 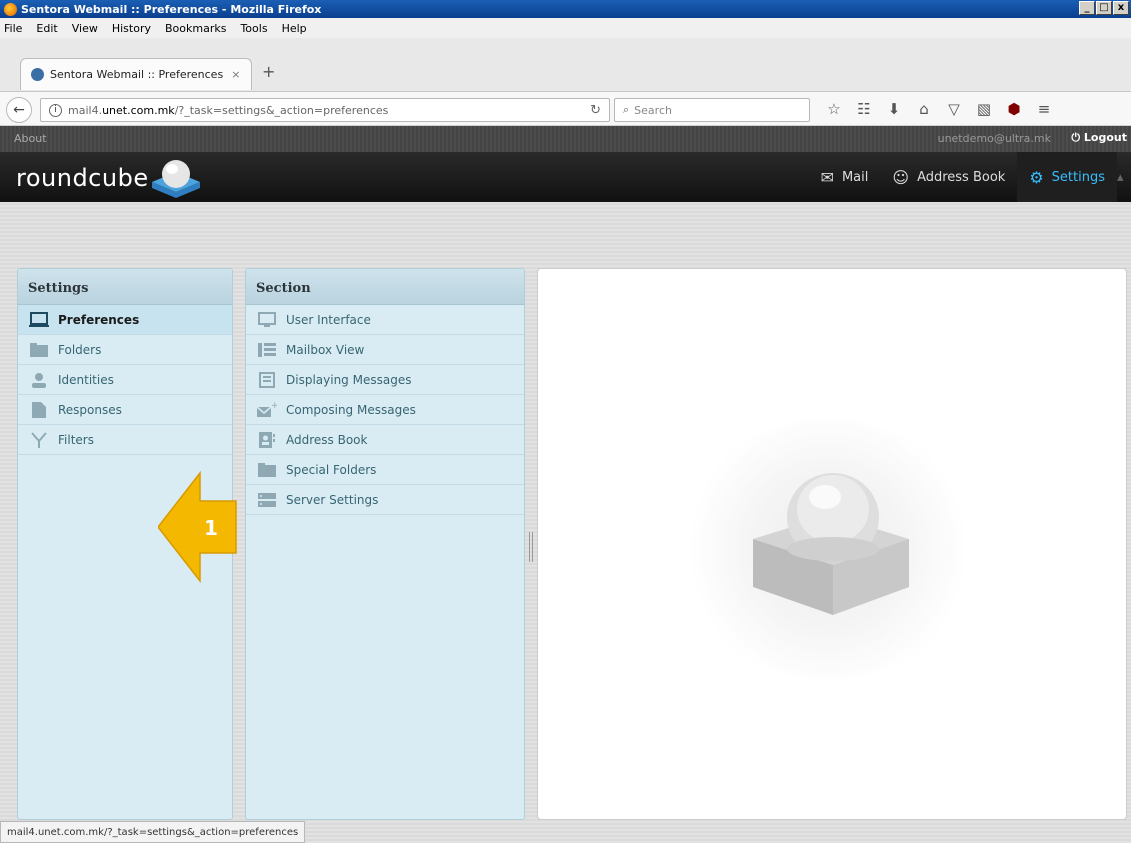 I want to click on url-prefix: mail4., so click(x=85, y=110).